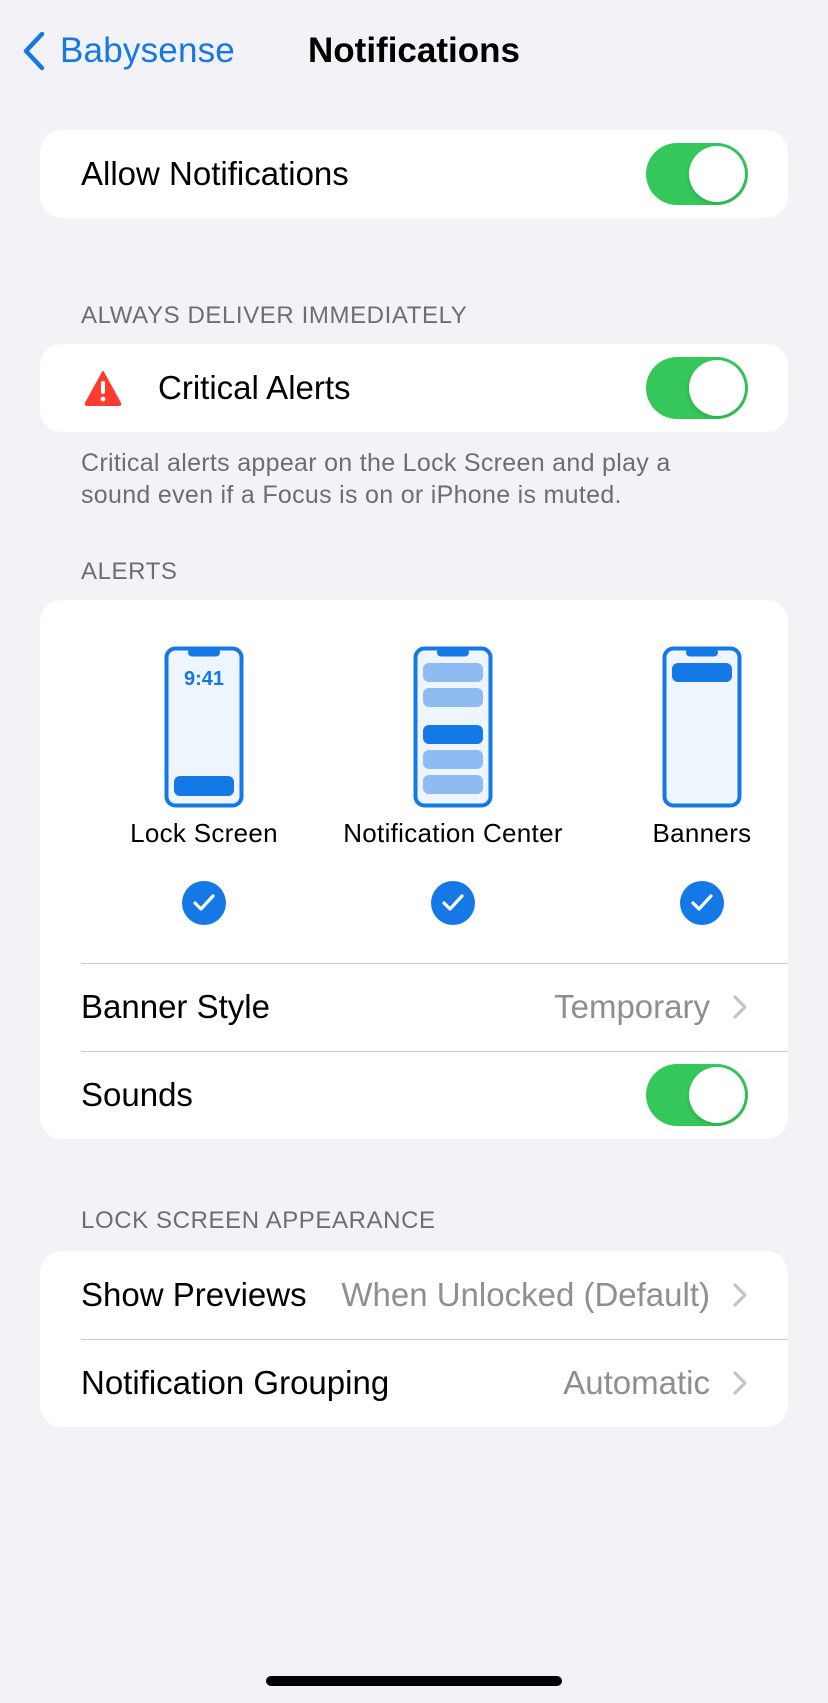 Image resolution: width=828 pixels, height=1703 pixels. Describe the element at coordinates (258, 1220) in the screenshot. I see `lock-screen-appearance-header: LOCK SCREEN APPEARANCE` at that location.